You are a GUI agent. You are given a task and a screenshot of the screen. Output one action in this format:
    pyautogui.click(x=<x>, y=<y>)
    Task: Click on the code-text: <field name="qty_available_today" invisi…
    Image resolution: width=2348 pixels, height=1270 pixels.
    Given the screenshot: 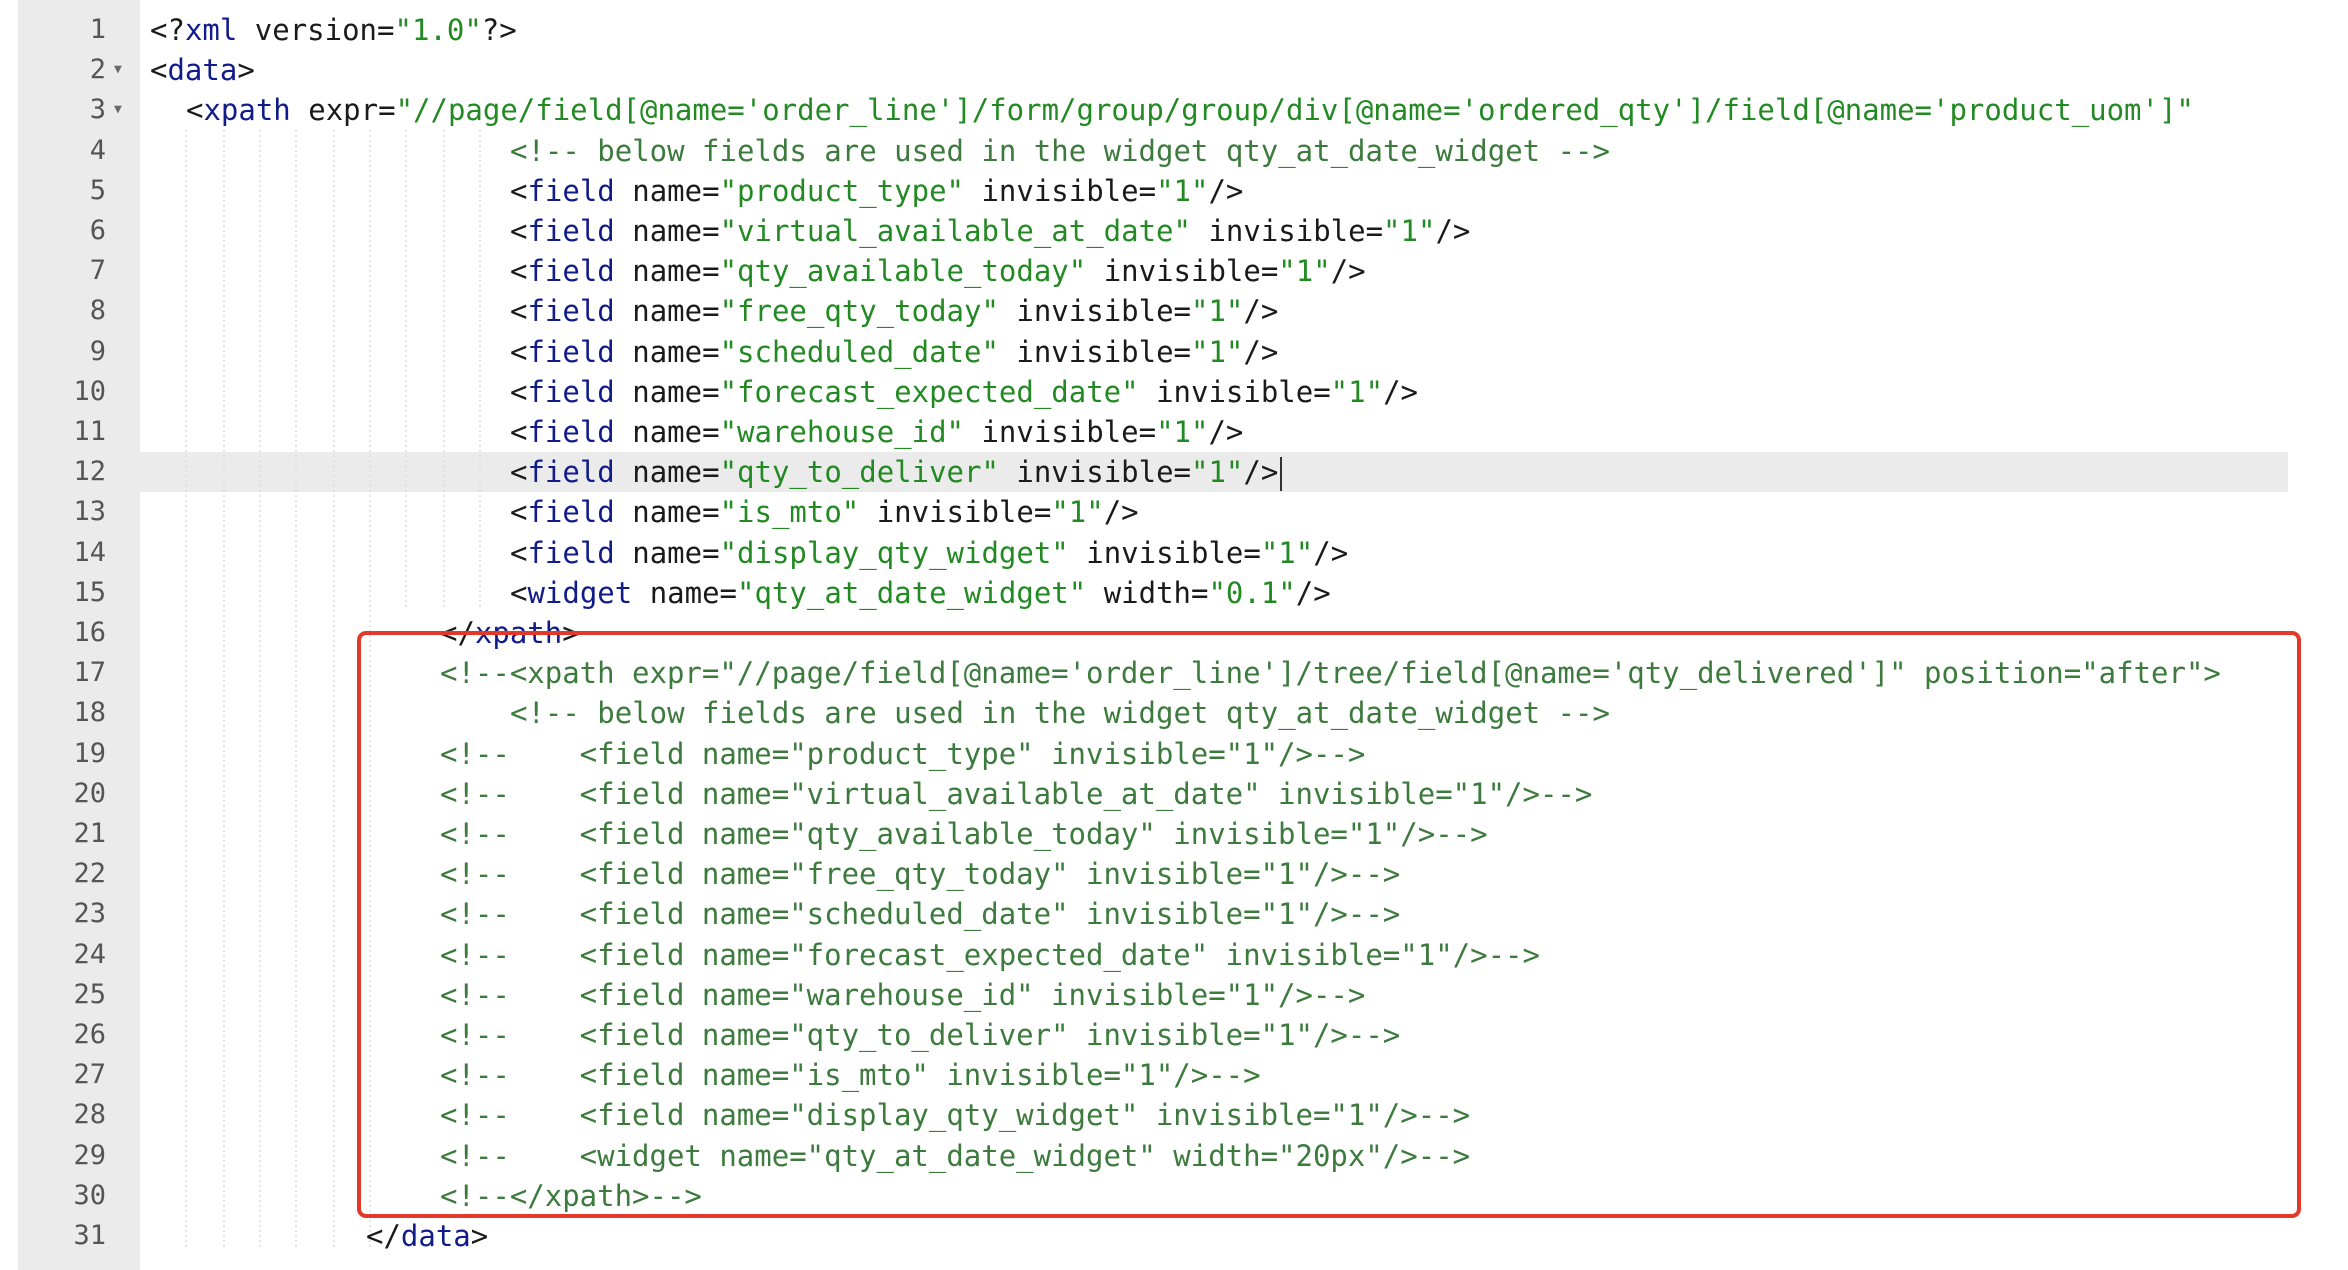 What is the action you would take?
    pyautogui.click(x=938, y=271)
    